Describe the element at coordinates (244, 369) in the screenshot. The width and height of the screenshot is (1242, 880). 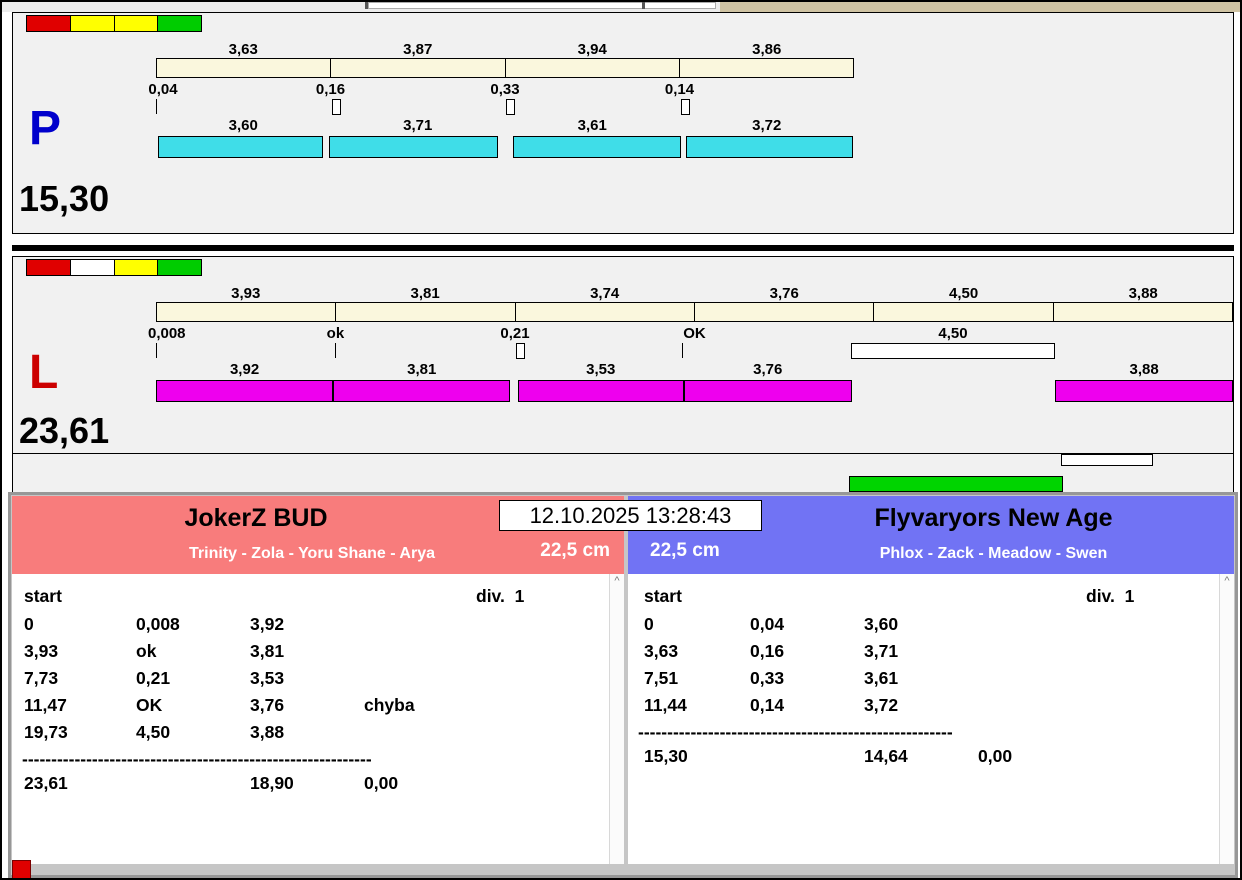
I see `leg-time-lower: 3,92` at that location.